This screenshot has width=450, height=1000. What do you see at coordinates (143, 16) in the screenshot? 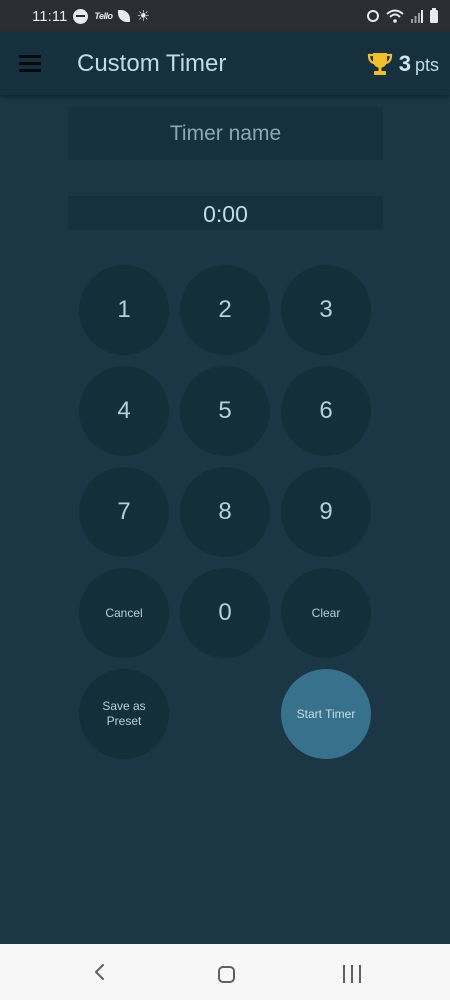
I see `brightness-icon: ☀` at bounding box center [143, 16].